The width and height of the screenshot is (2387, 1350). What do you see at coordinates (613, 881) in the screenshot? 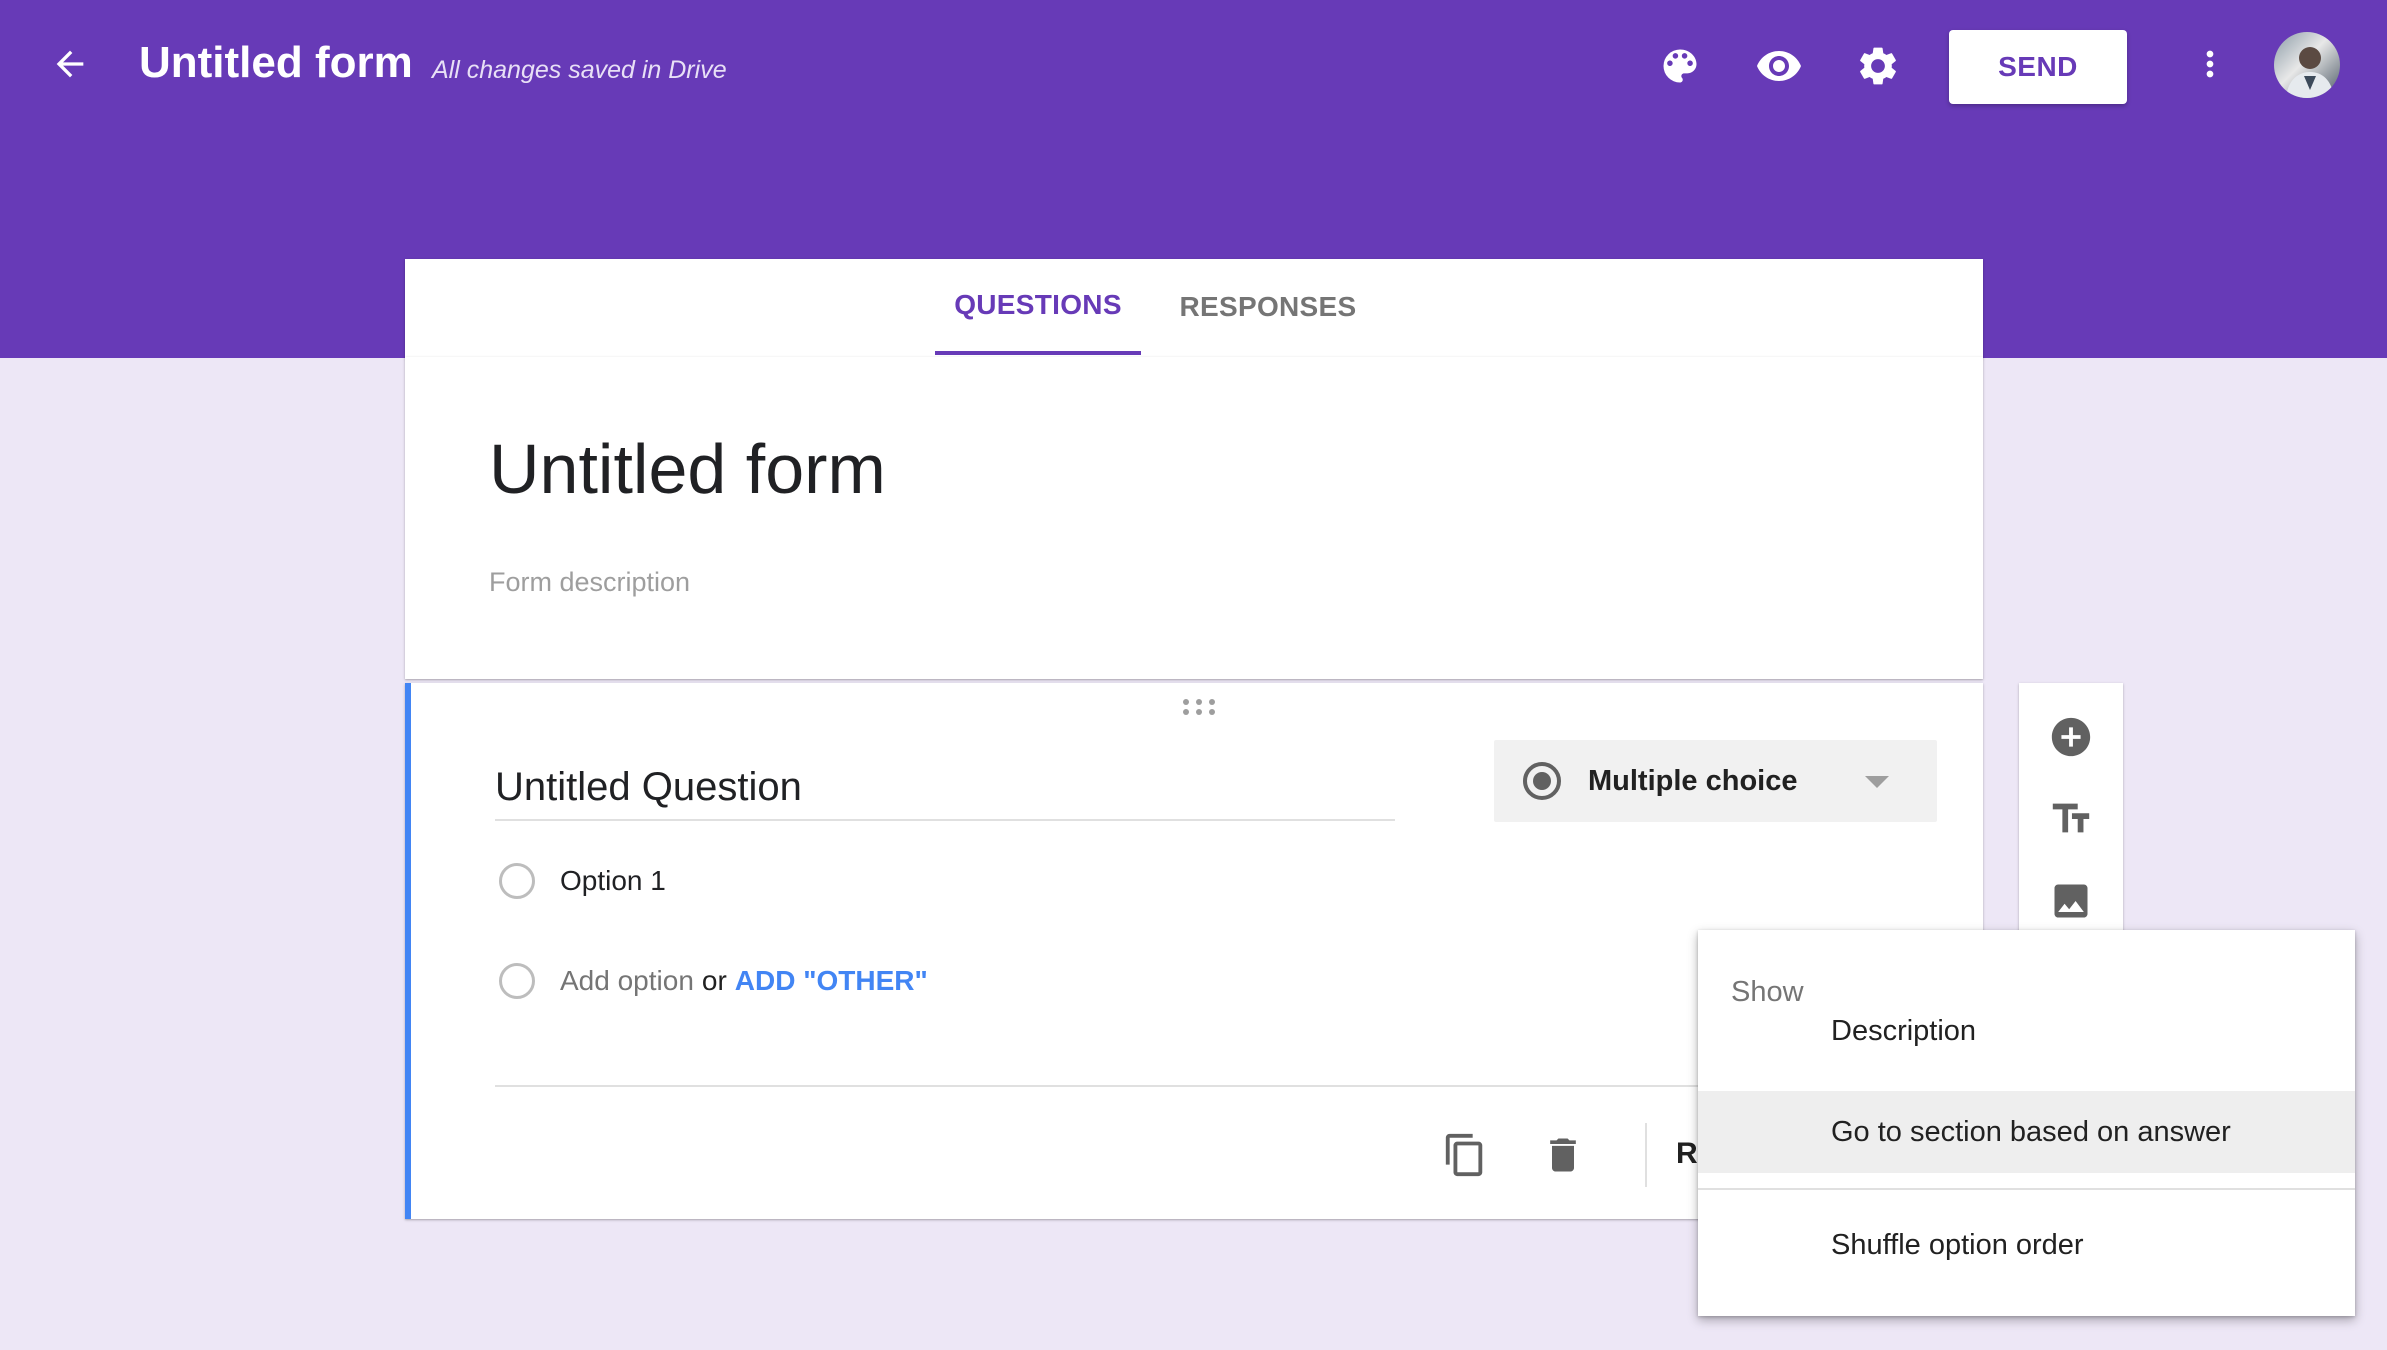
I see `option-label: Option 1` at bounding box center [613, 881].